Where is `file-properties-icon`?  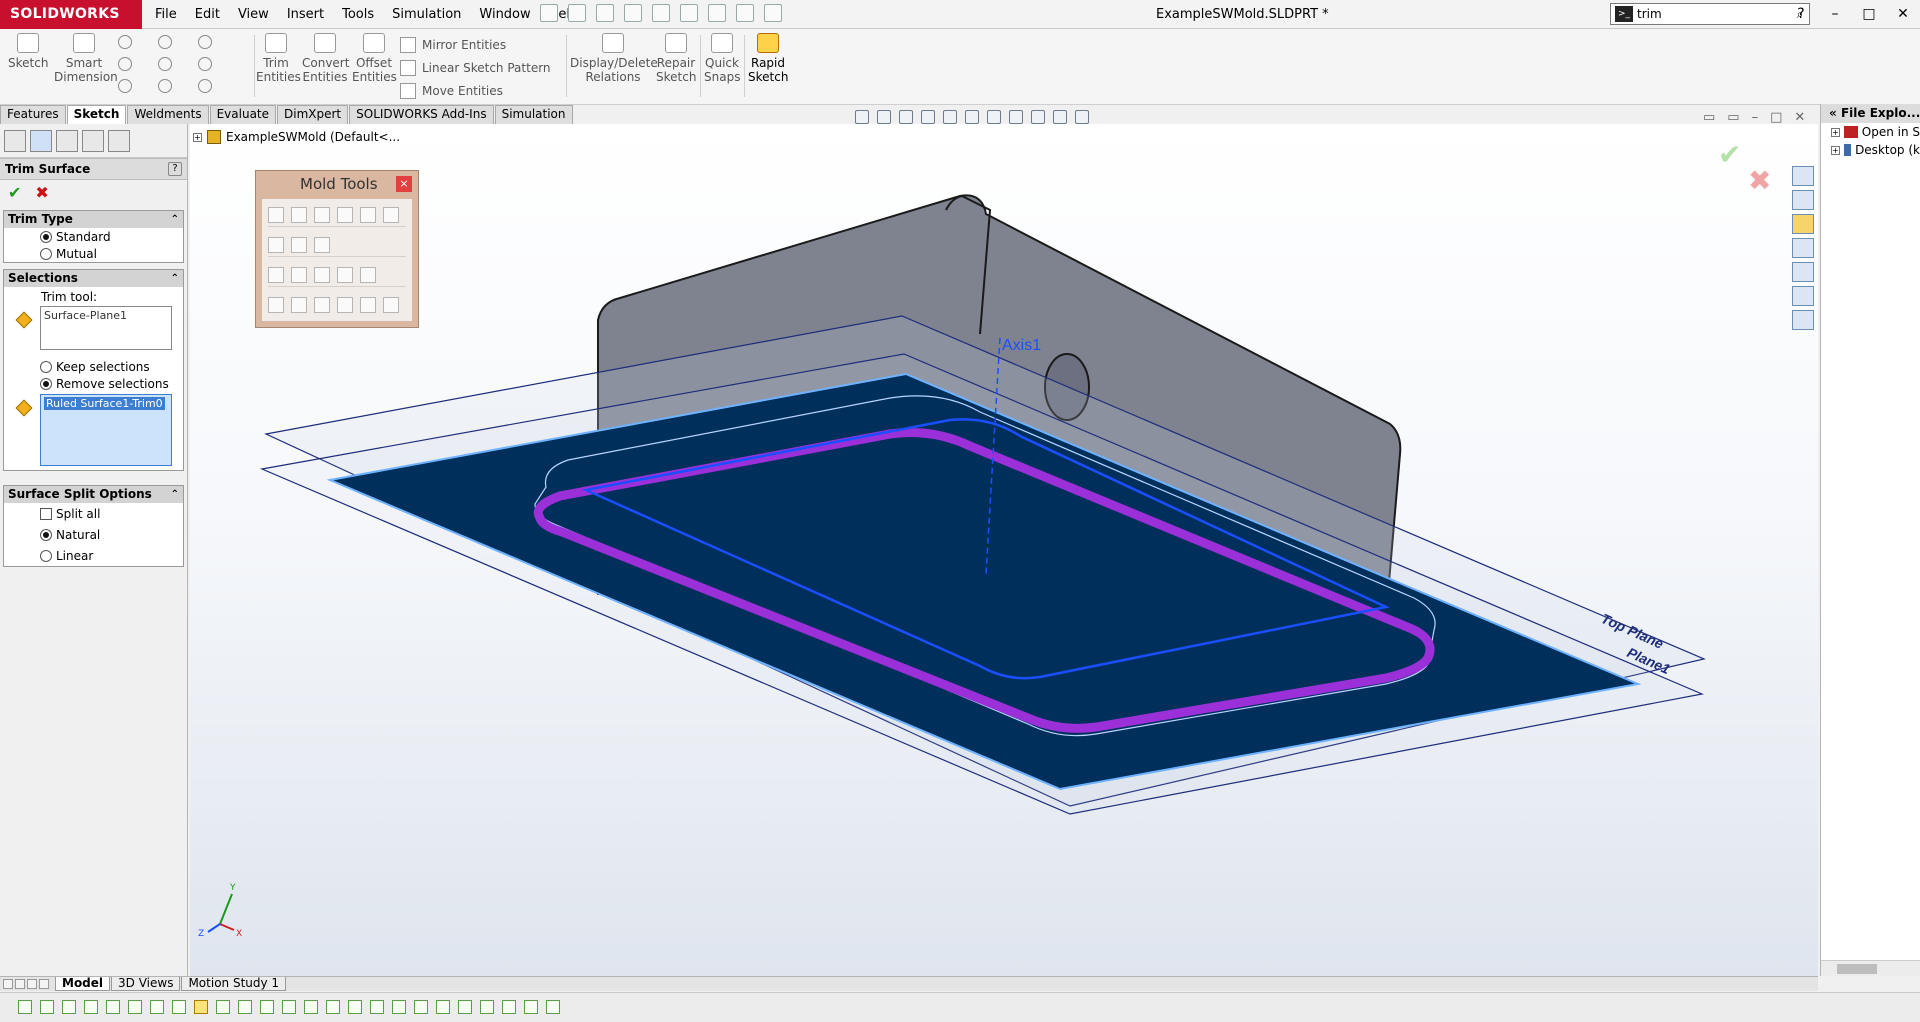
file-properties-icon is located at coordinates (745, 13).